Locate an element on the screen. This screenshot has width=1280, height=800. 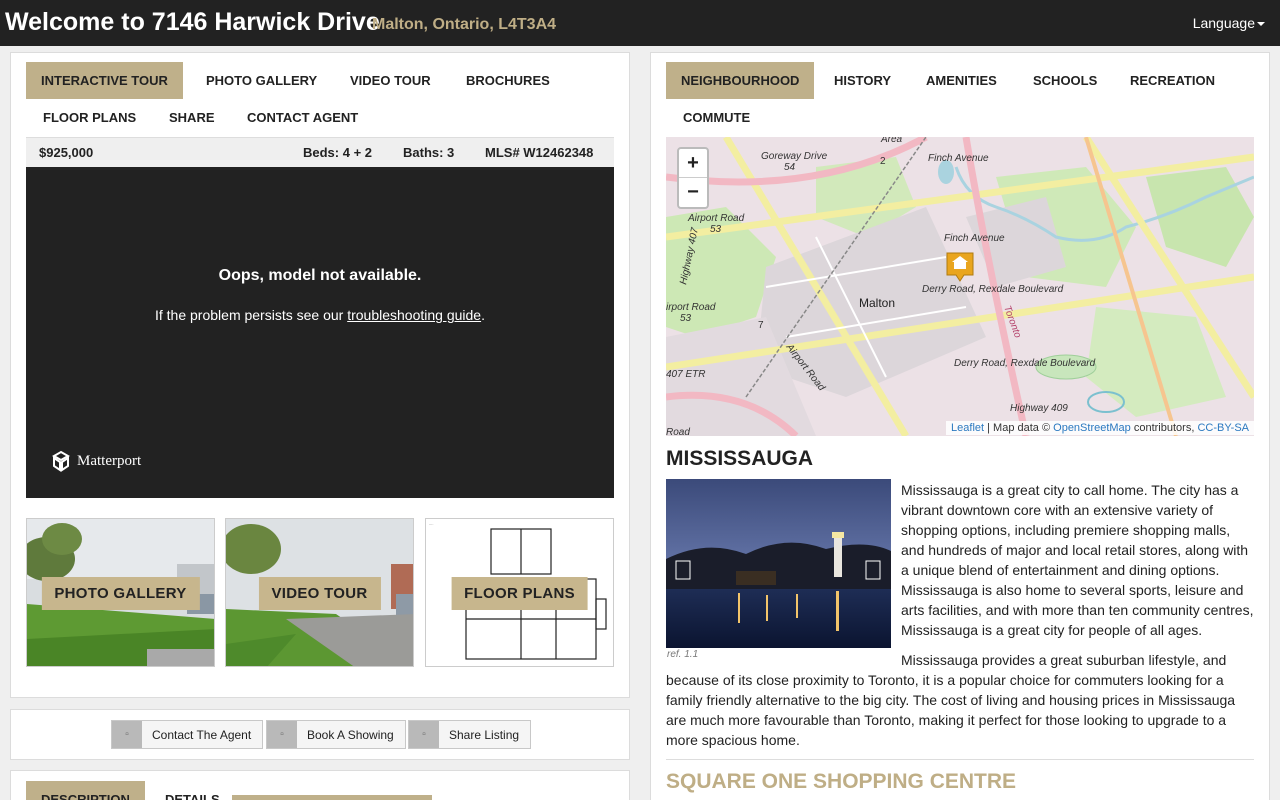
map-label-airportrd: irport Road is located at coordinates (691, 307).